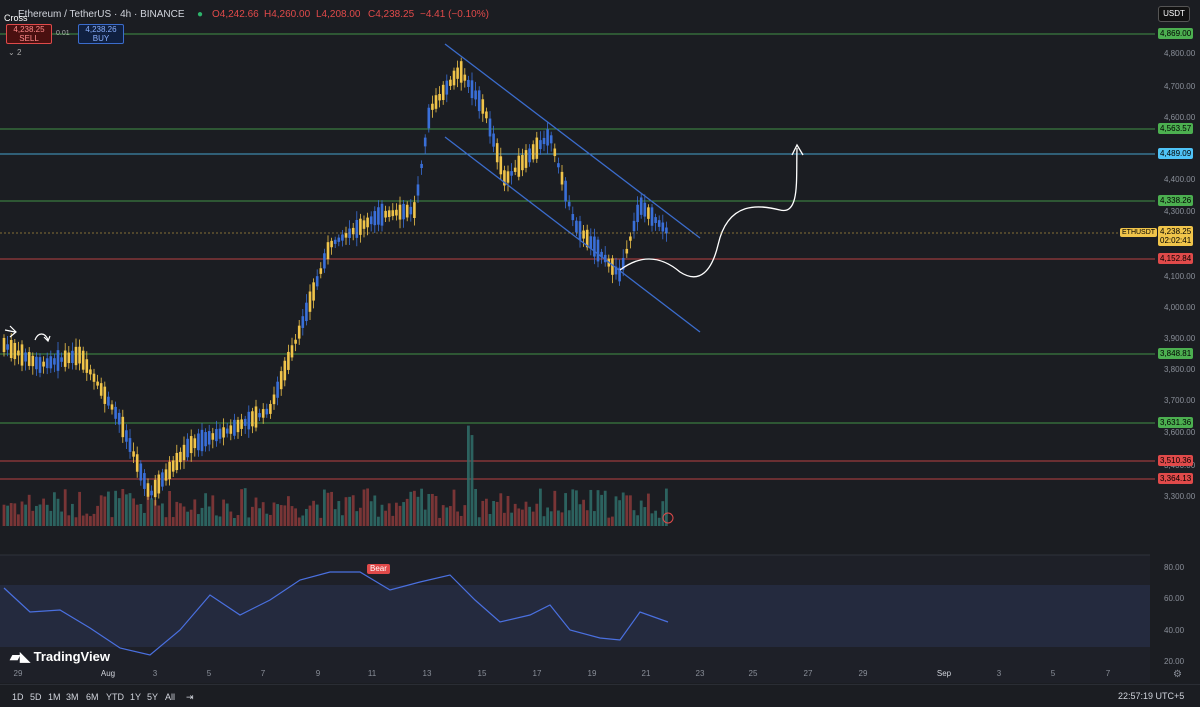 The width and height of the screenshot is (1200, 707). What do you see at coordinates (60, 657) in the screenshot?
I see `tradingview-logo: ▰◣ TradingView` at bounding box center [60, 657].